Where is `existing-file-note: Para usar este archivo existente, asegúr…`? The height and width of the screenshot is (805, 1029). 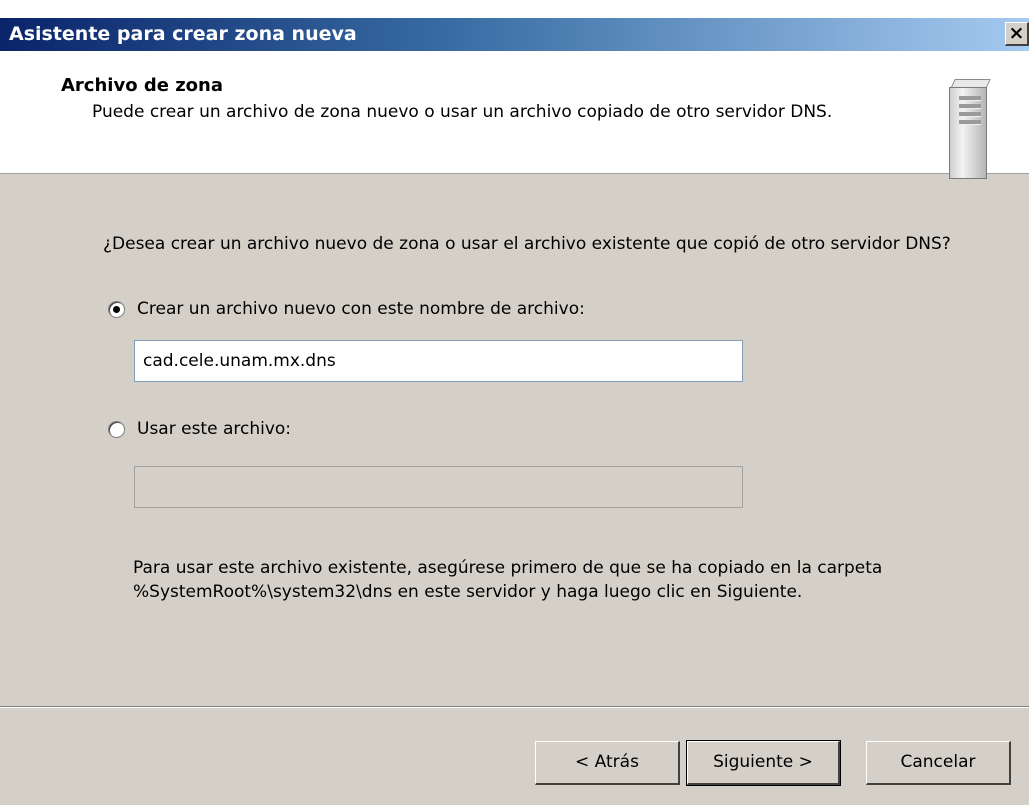 existing-file-note: Para usar este archivo existente, asegúr… is located at coordinates (508, 580).